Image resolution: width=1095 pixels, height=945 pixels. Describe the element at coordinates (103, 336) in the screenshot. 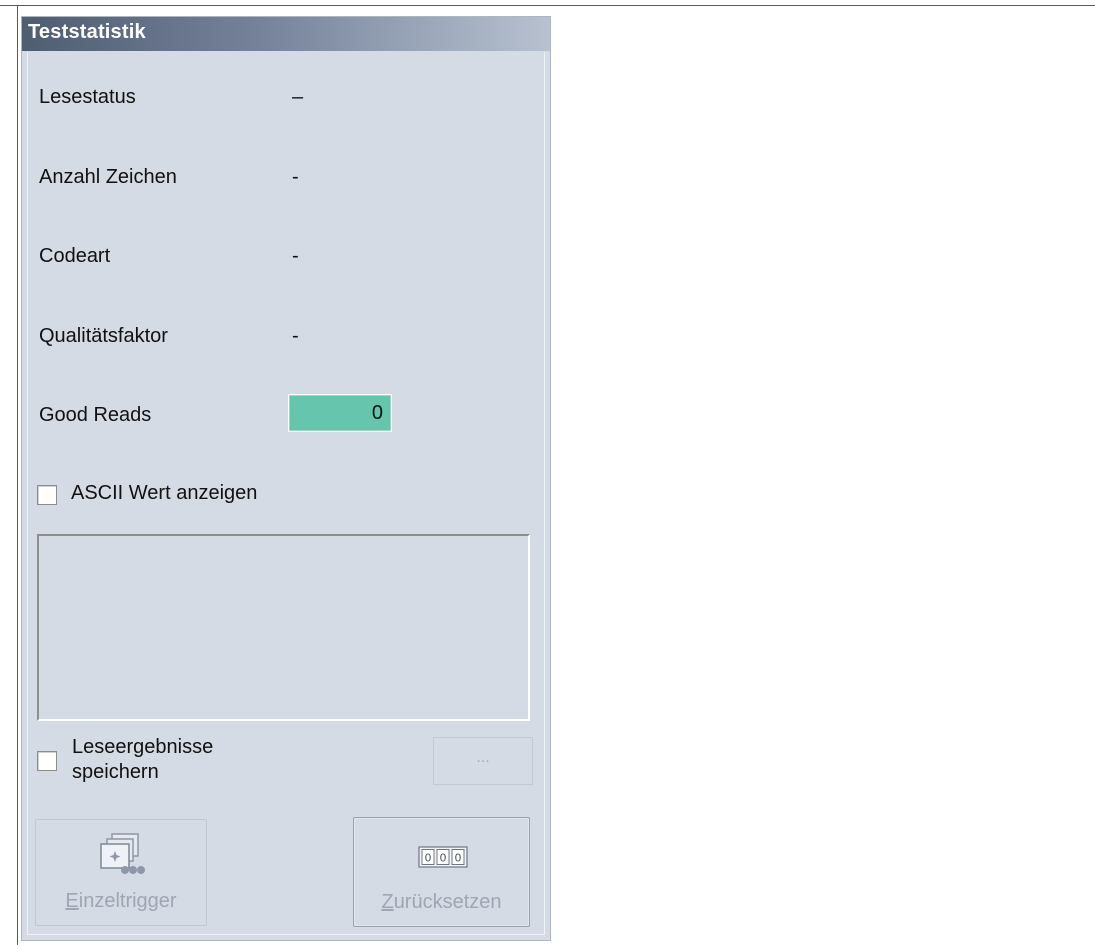

I see `qualitaetsfaktor-label: Qualitätsfaktor` at that location.